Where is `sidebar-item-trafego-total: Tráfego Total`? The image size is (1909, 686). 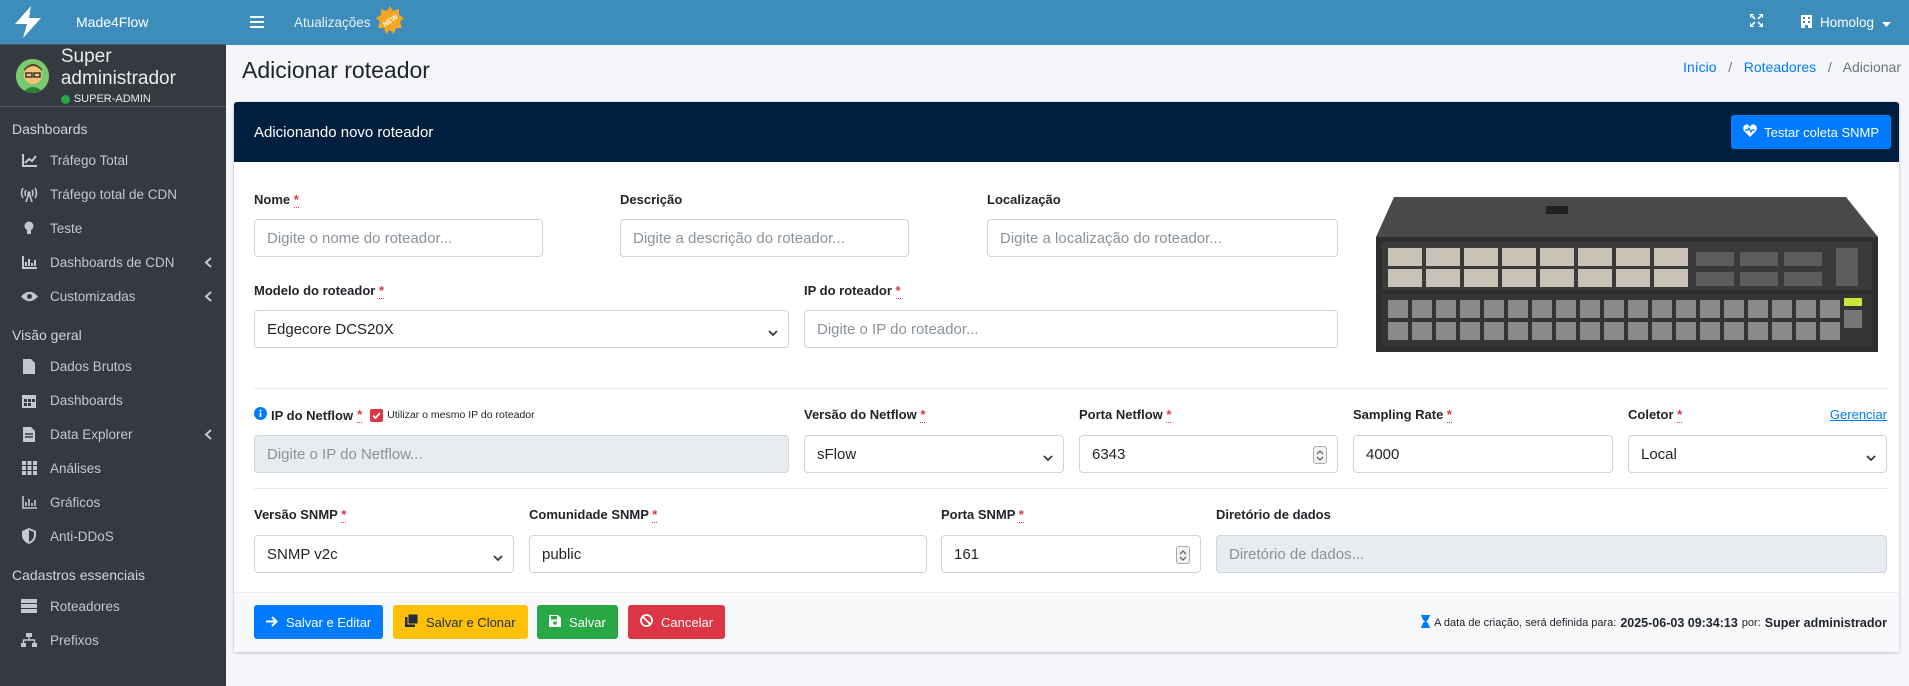
sidebar-item-trafego-total: Tráfego Total is located at coordinates (113, 160).